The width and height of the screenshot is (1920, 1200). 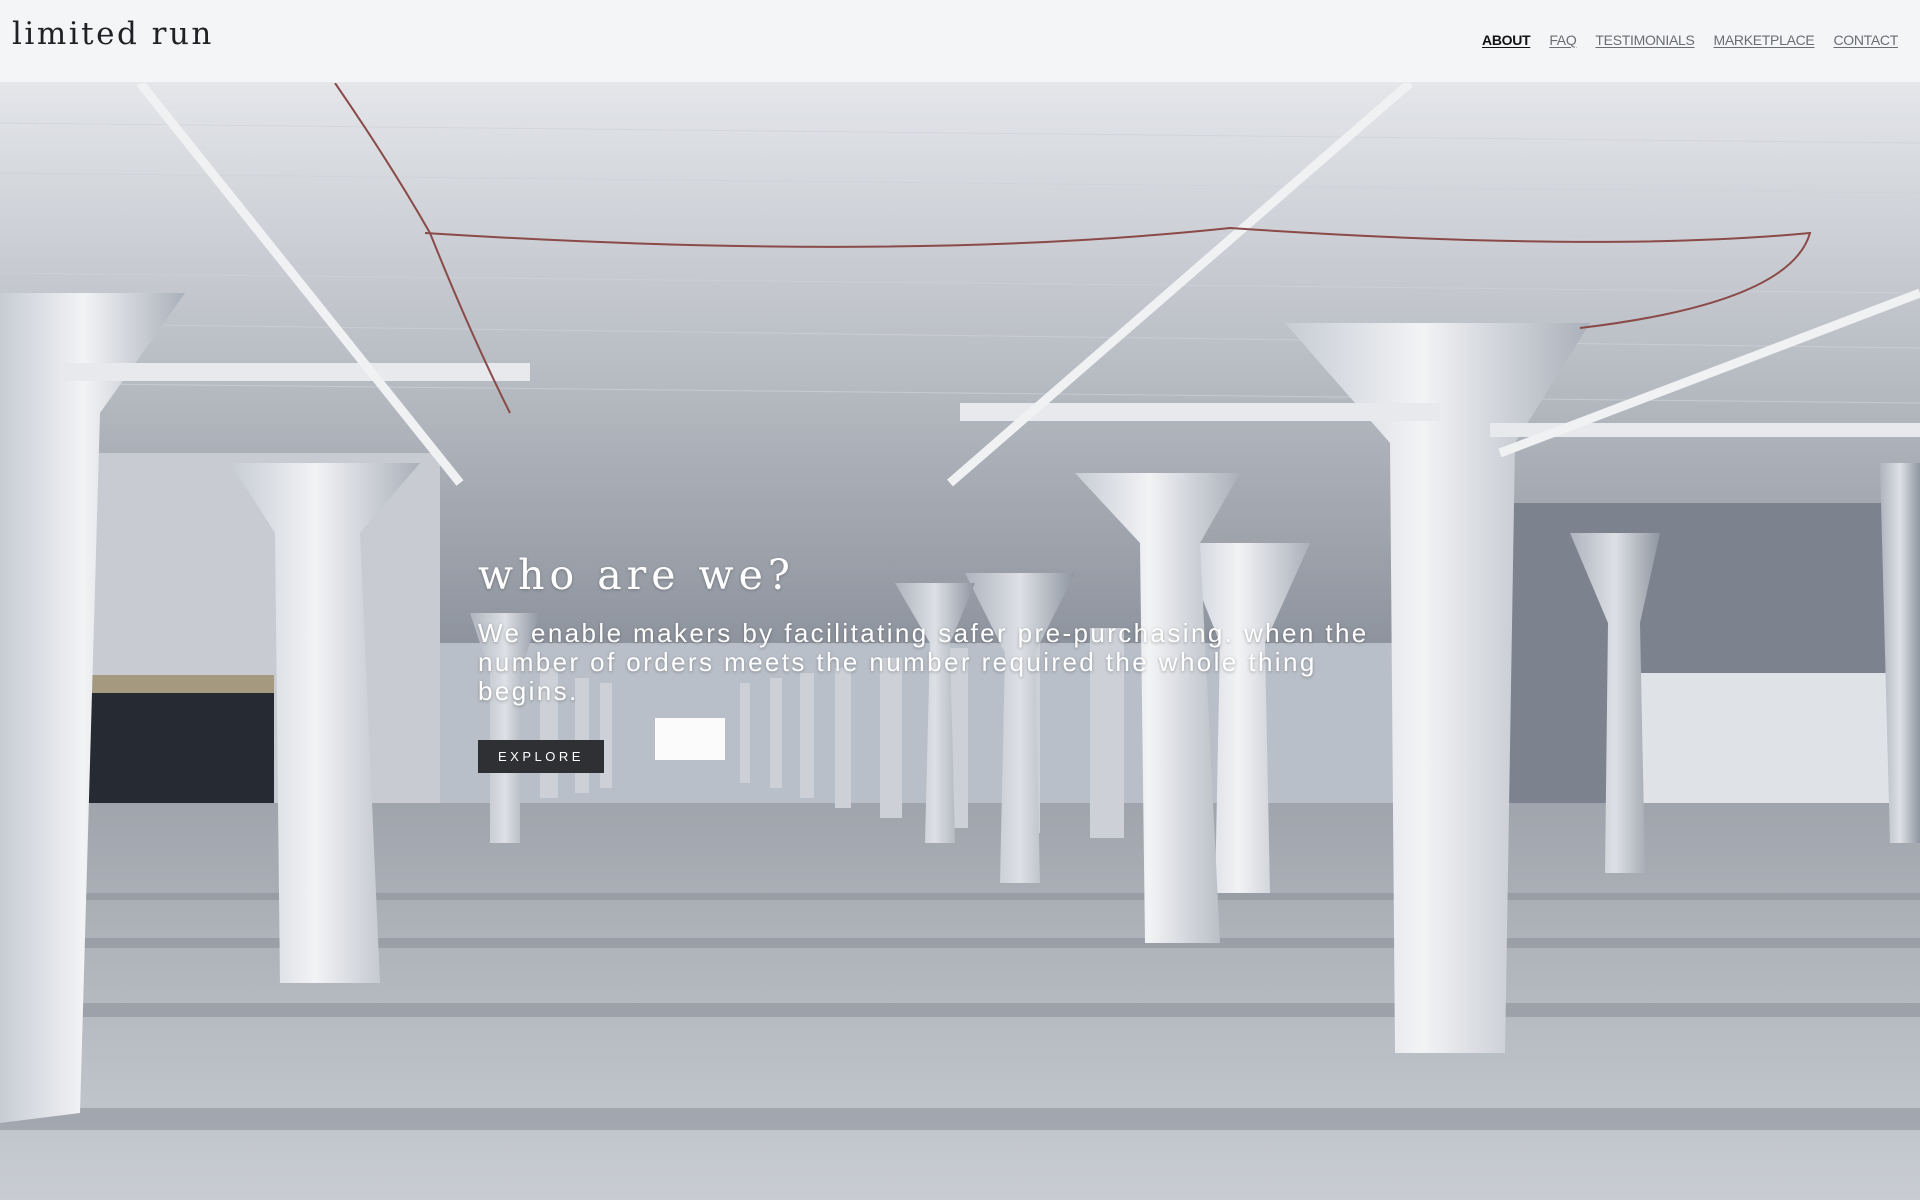 What do you see at coordinates (636, 575) in the screenshot?
I see `hero-title: who are we?` at bounding box center [636, 575].